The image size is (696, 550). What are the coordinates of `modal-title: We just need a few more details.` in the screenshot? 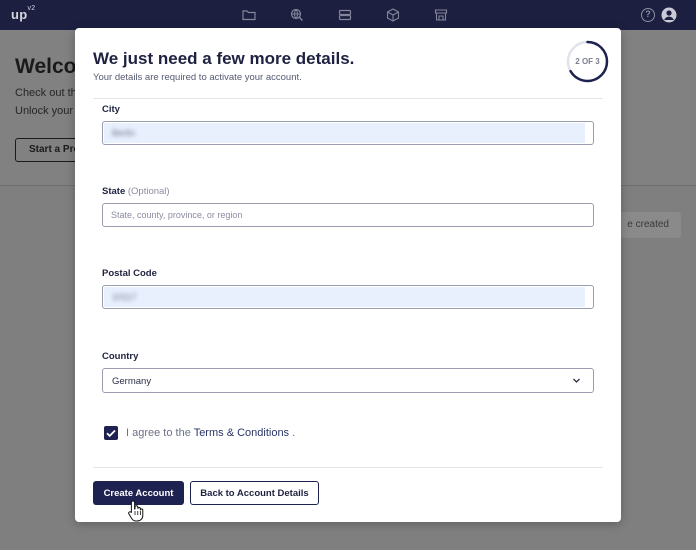 It's located at (224, 58).